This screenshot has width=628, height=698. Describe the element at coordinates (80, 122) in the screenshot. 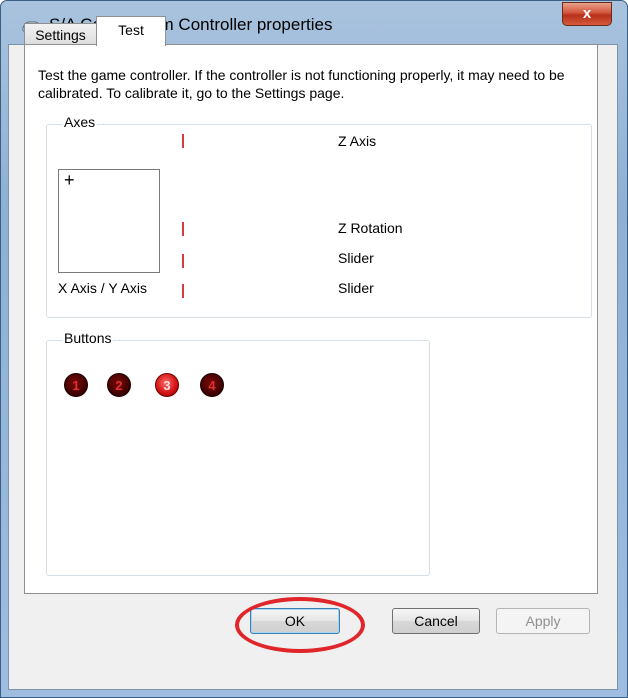

I see `axes-group-label: Axes` at that location.